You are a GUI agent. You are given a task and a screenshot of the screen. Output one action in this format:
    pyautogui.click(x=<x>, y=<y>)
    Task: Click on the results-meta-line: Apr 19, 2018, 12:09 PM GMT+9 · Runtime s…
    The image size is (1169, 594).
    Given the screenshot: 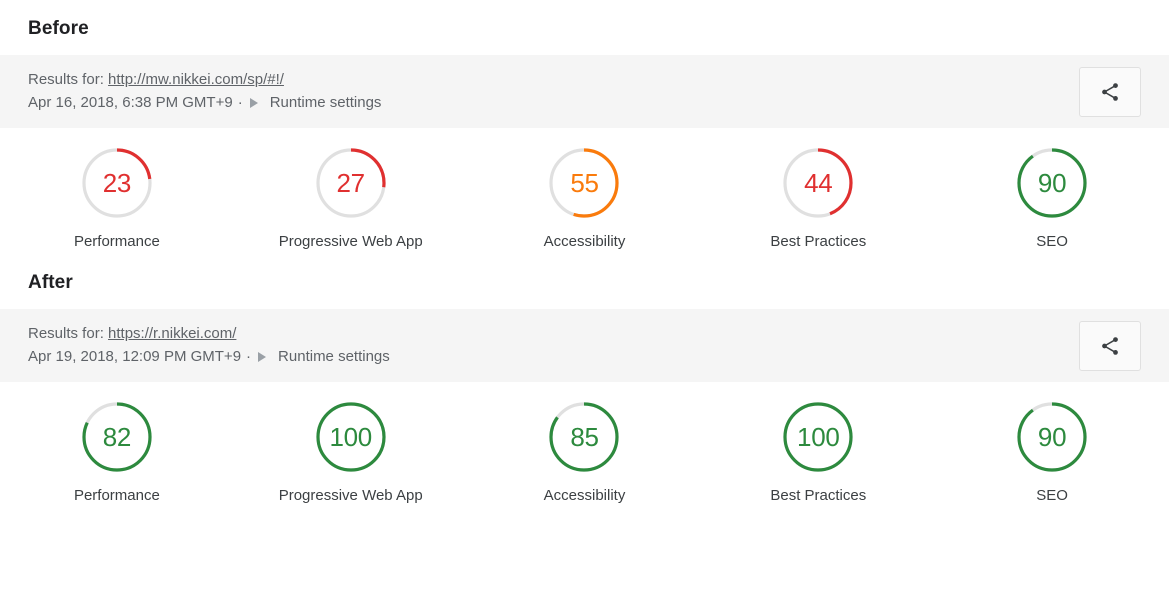 What is the action you would take?
    pyautogui.click(x=584, y=356)
    